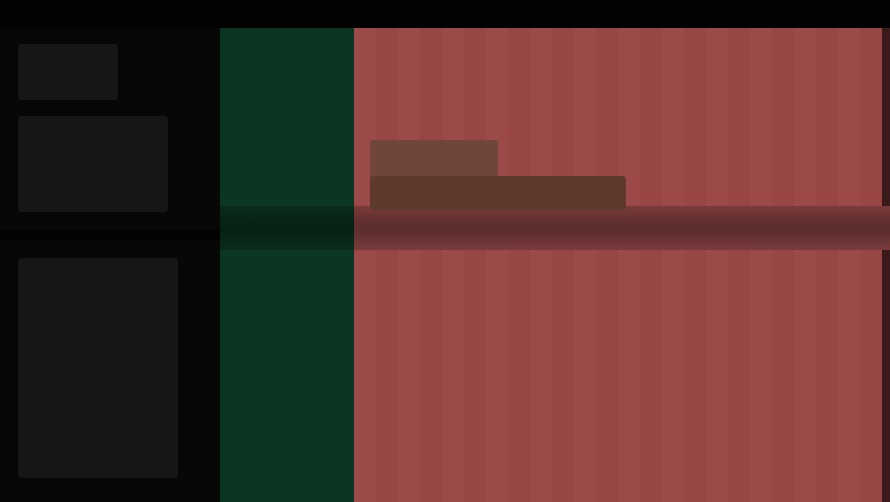 The image size is (890, 502). What do you see at coordinates (287, 228) in the screenshot?
I see `track-header-divider` at bounding box center [287, 228].